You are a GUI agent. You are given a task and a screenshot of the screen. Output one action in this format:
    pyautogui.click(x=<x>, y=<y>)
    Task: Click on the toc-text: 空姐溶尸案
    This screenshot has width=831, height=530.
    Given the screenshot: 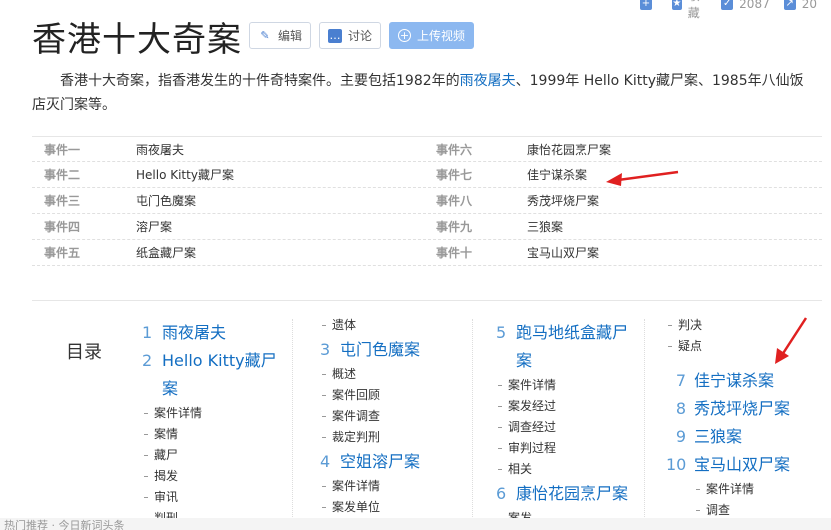 What is the action you would take?
    pyautogui.click(x=380, y=461)
    